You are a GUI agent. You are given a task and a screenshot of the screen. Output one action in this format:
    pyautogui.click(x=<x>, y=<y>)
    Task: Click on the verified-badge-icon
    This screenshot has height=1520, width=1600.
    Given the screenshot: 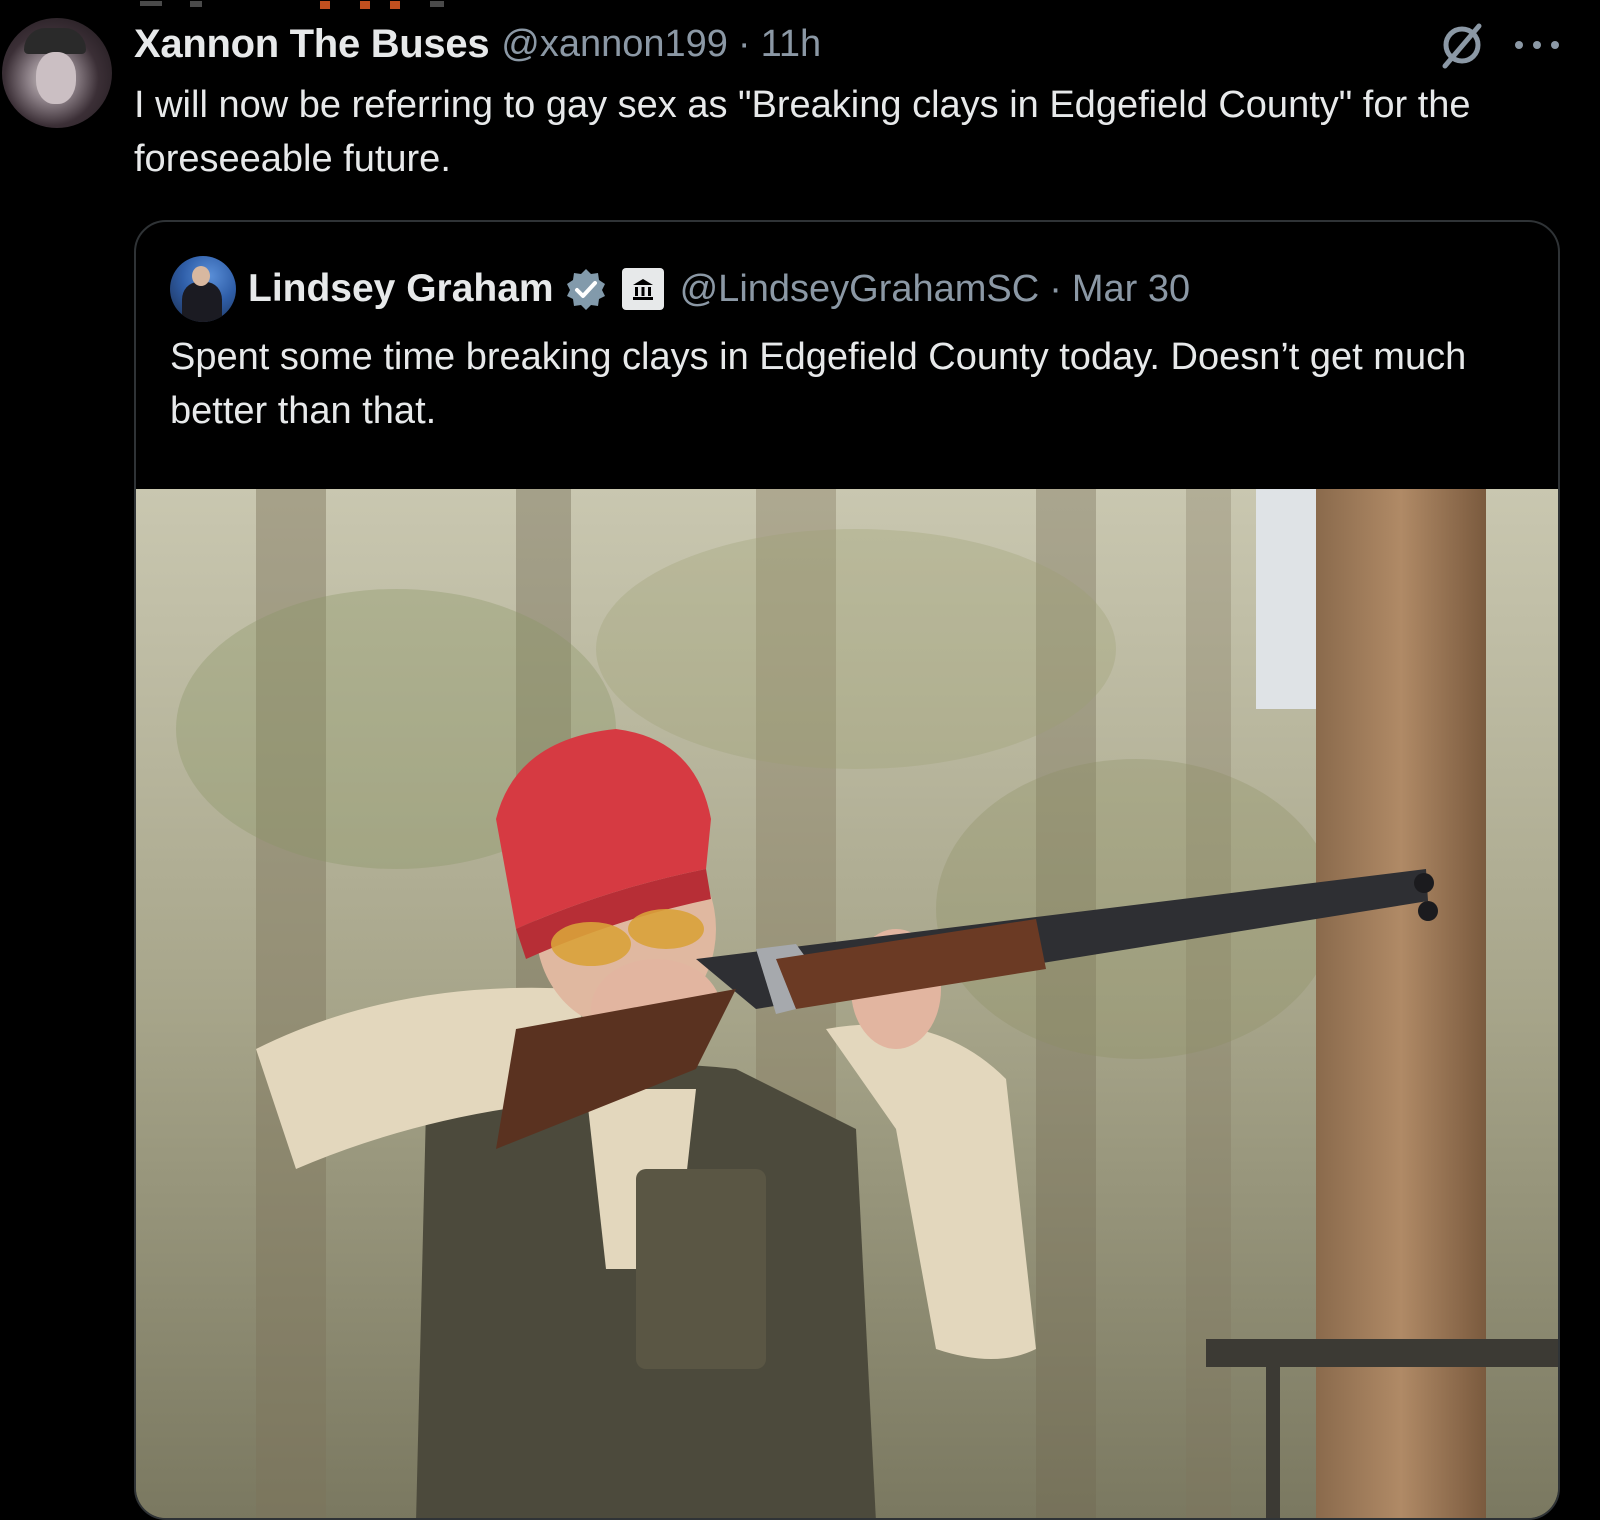 What is the action you would take?
    pyautogui.click(x=586, y=289)
    